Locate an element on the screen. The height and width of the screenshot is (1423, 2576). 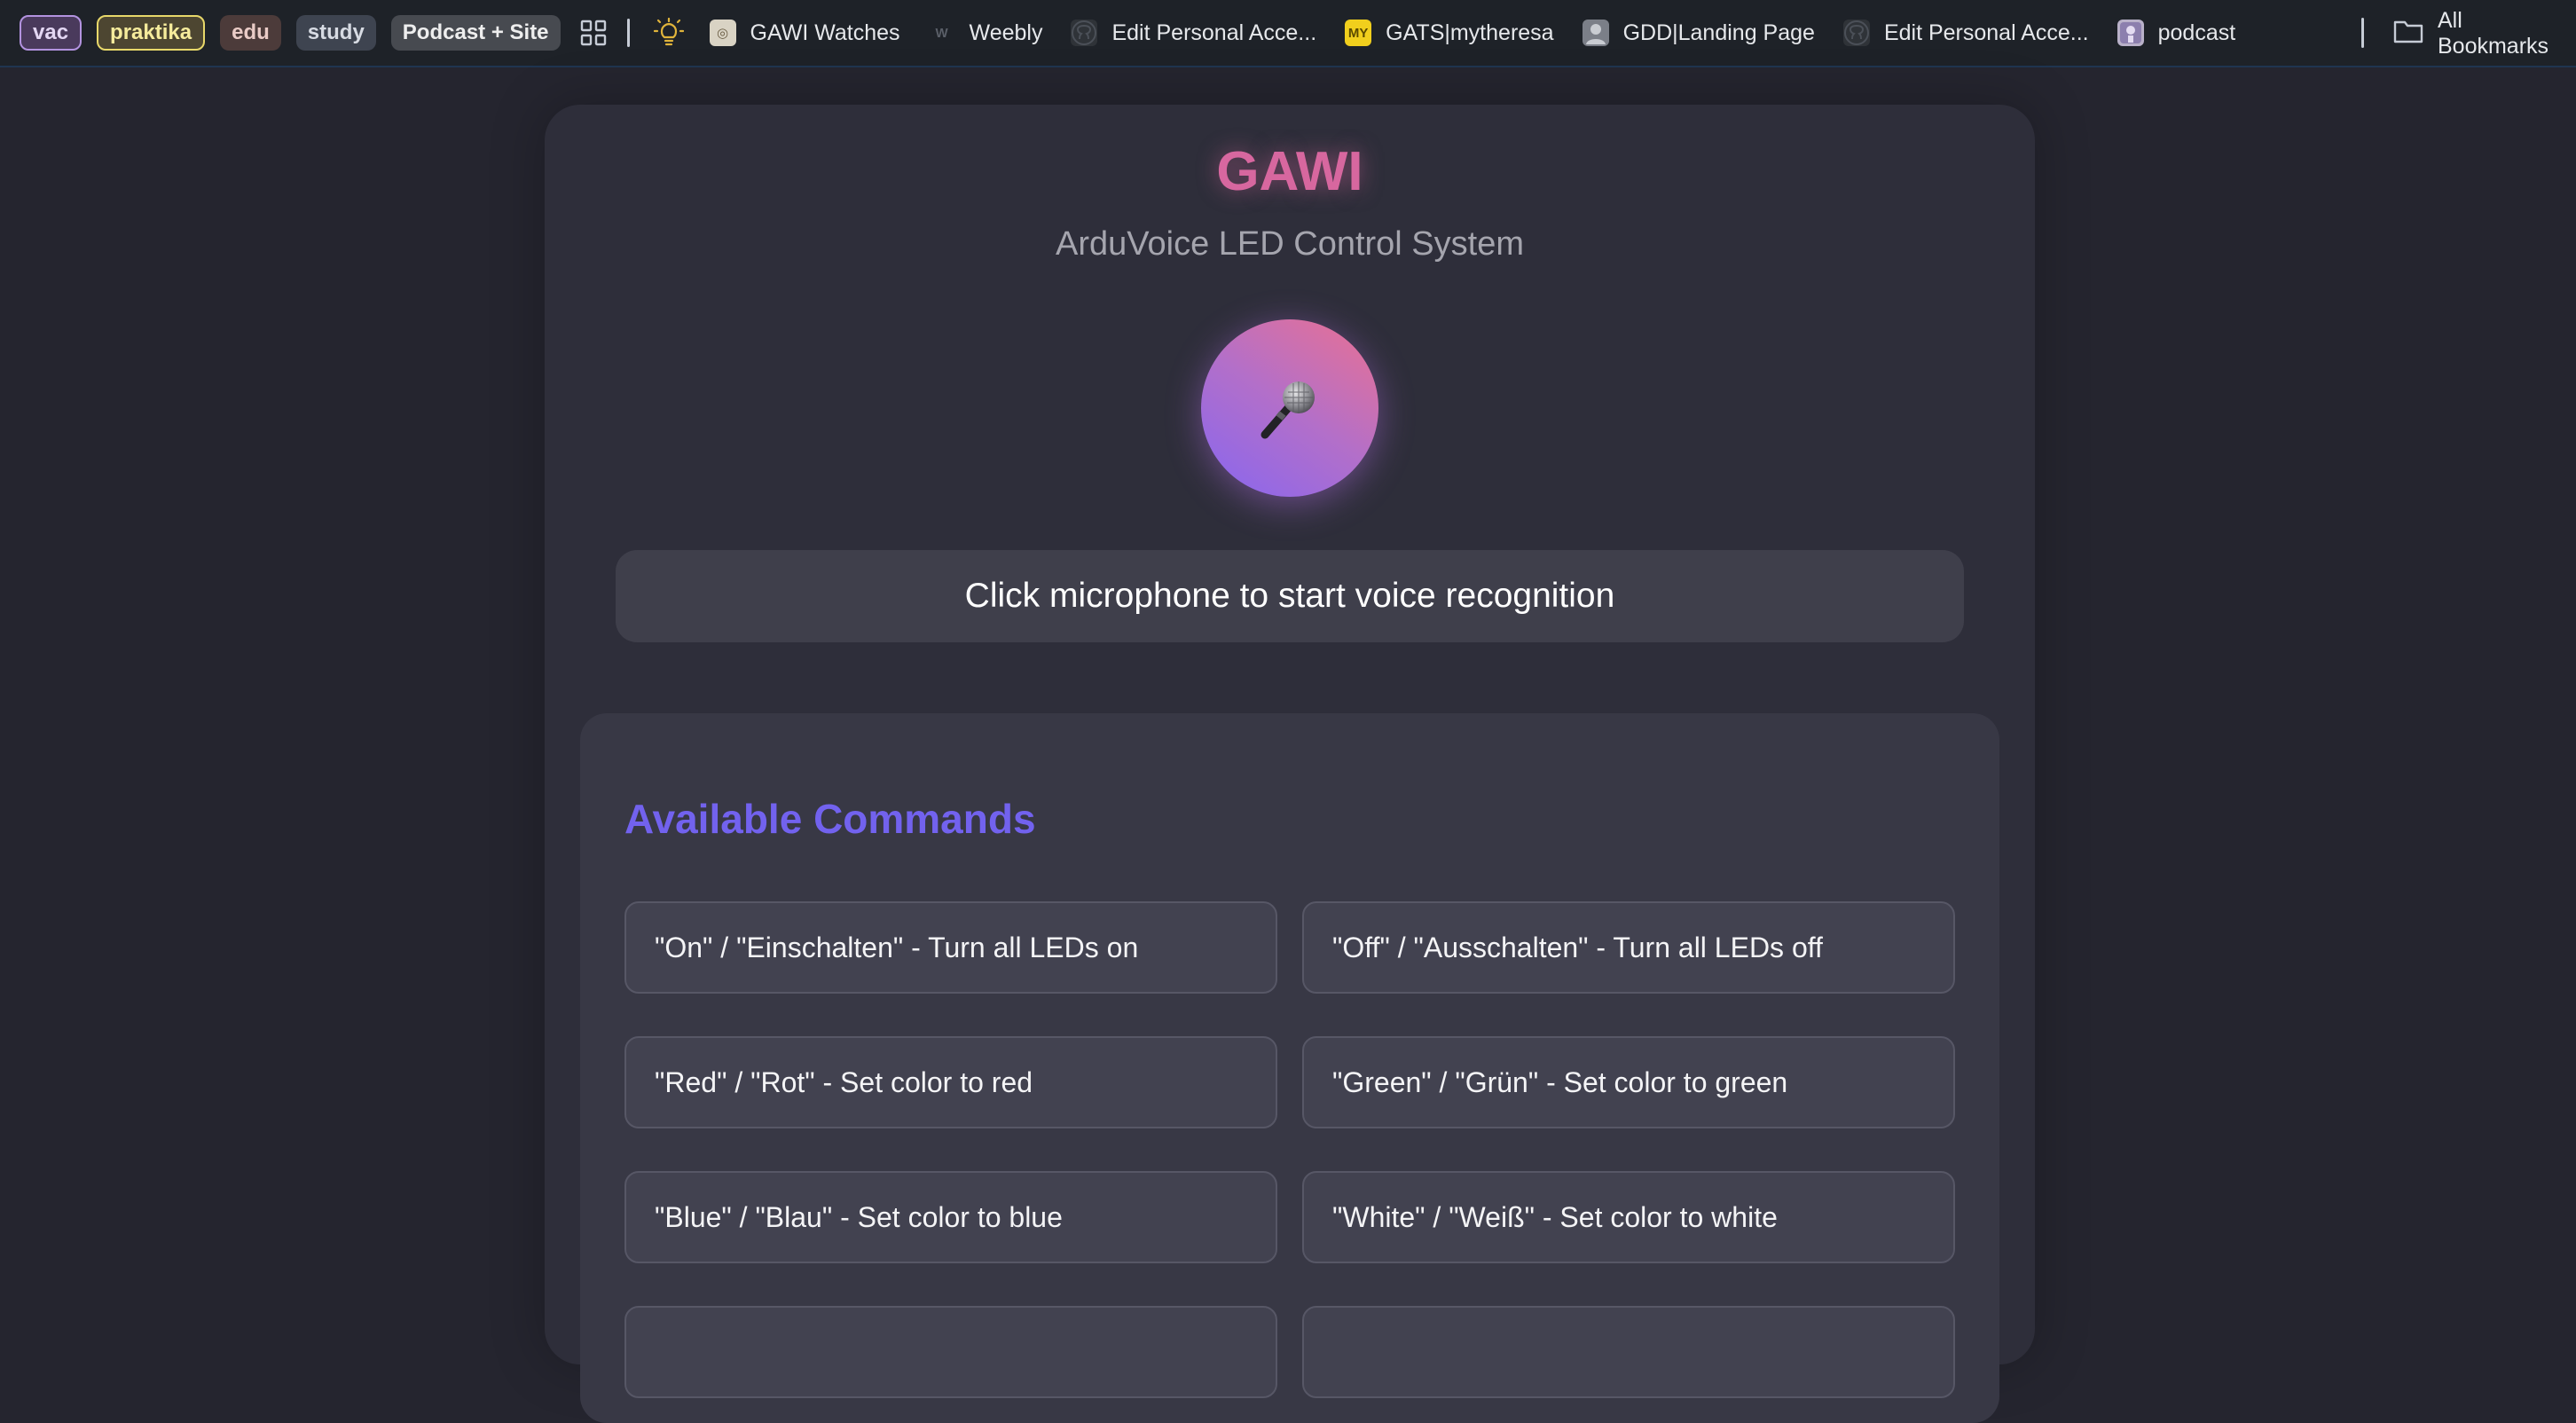
weebly-icon: W is located at coordinates (941, 33).